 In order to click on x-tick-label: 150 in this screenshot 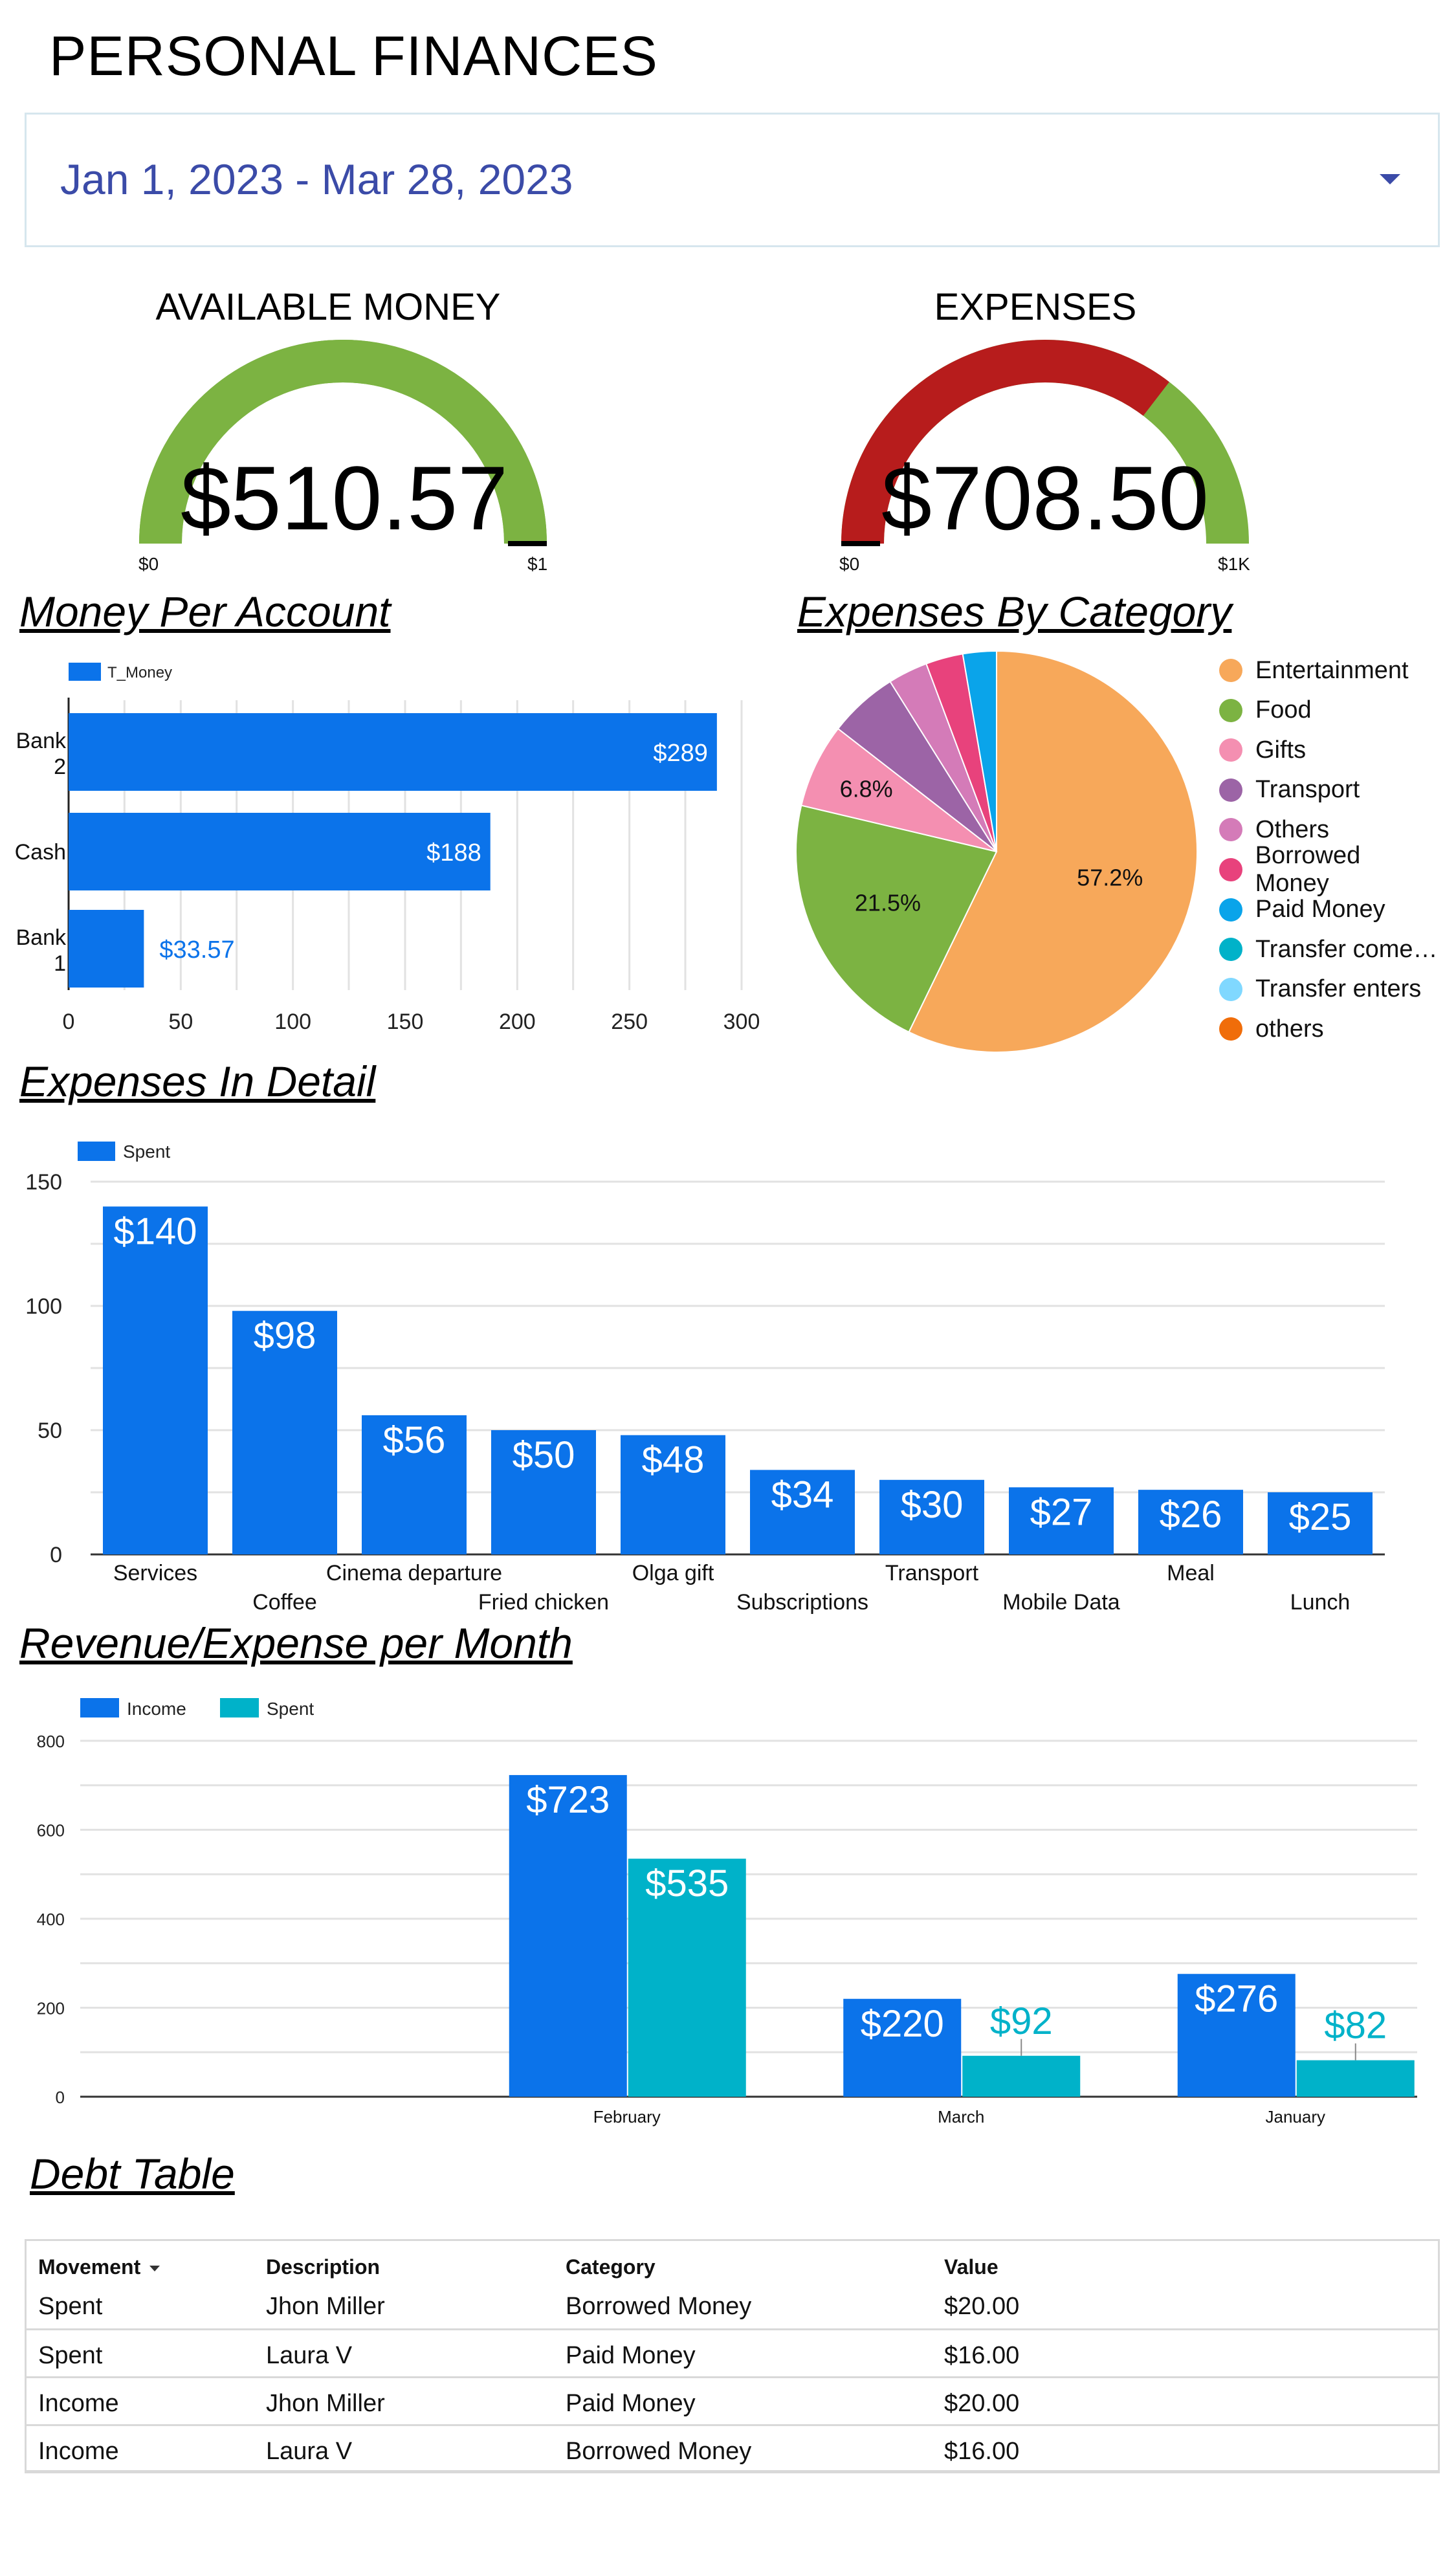, I will do `click(405, 1022)`.